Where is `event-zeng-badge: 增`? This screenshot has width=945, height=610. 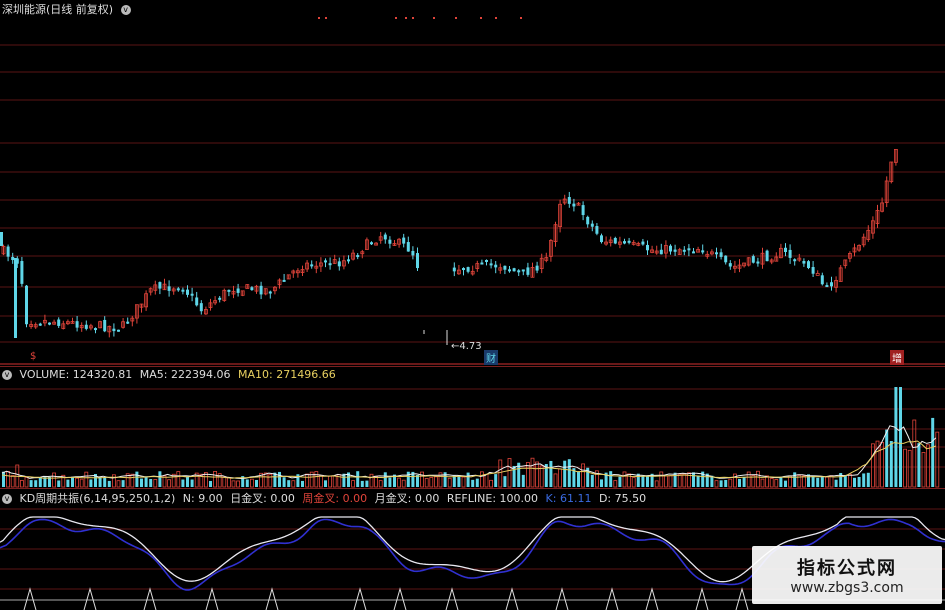
event-zeng-badge: 增 is located at coordinates (897, 357).